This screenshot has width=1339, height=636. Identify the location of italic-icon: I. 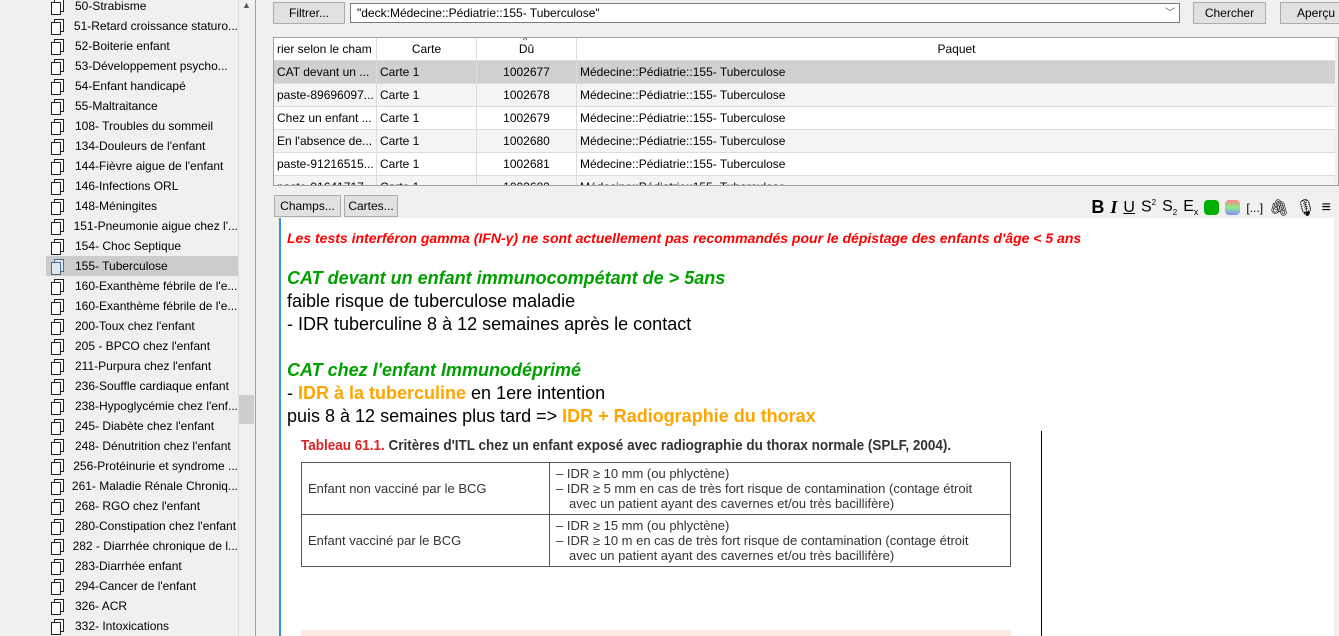
(1113, 207).